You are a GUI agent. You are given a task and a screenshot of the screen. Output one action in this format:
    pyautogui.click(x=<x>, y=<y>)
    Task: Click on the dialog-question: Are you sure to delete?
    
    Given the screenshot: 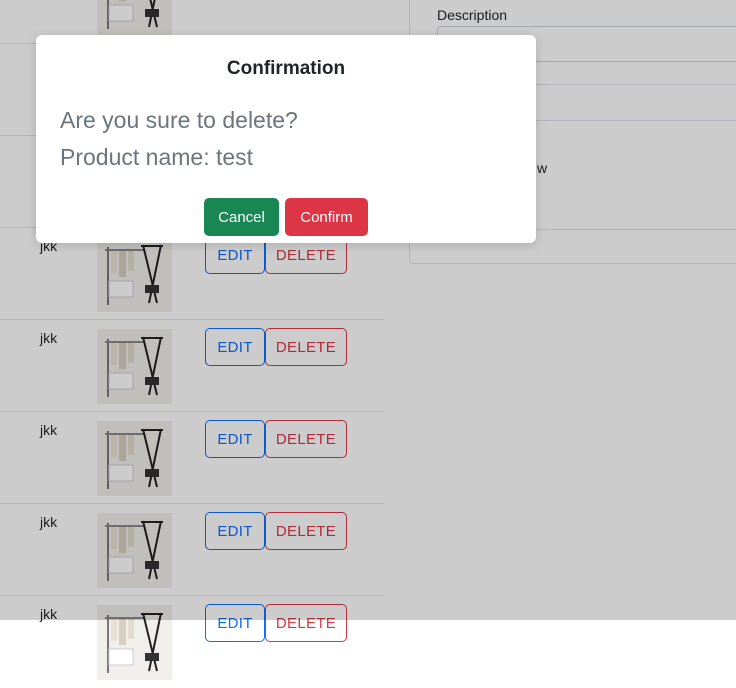 What is the action you would take?
    pyautogui.click(x=179, y=120)
    